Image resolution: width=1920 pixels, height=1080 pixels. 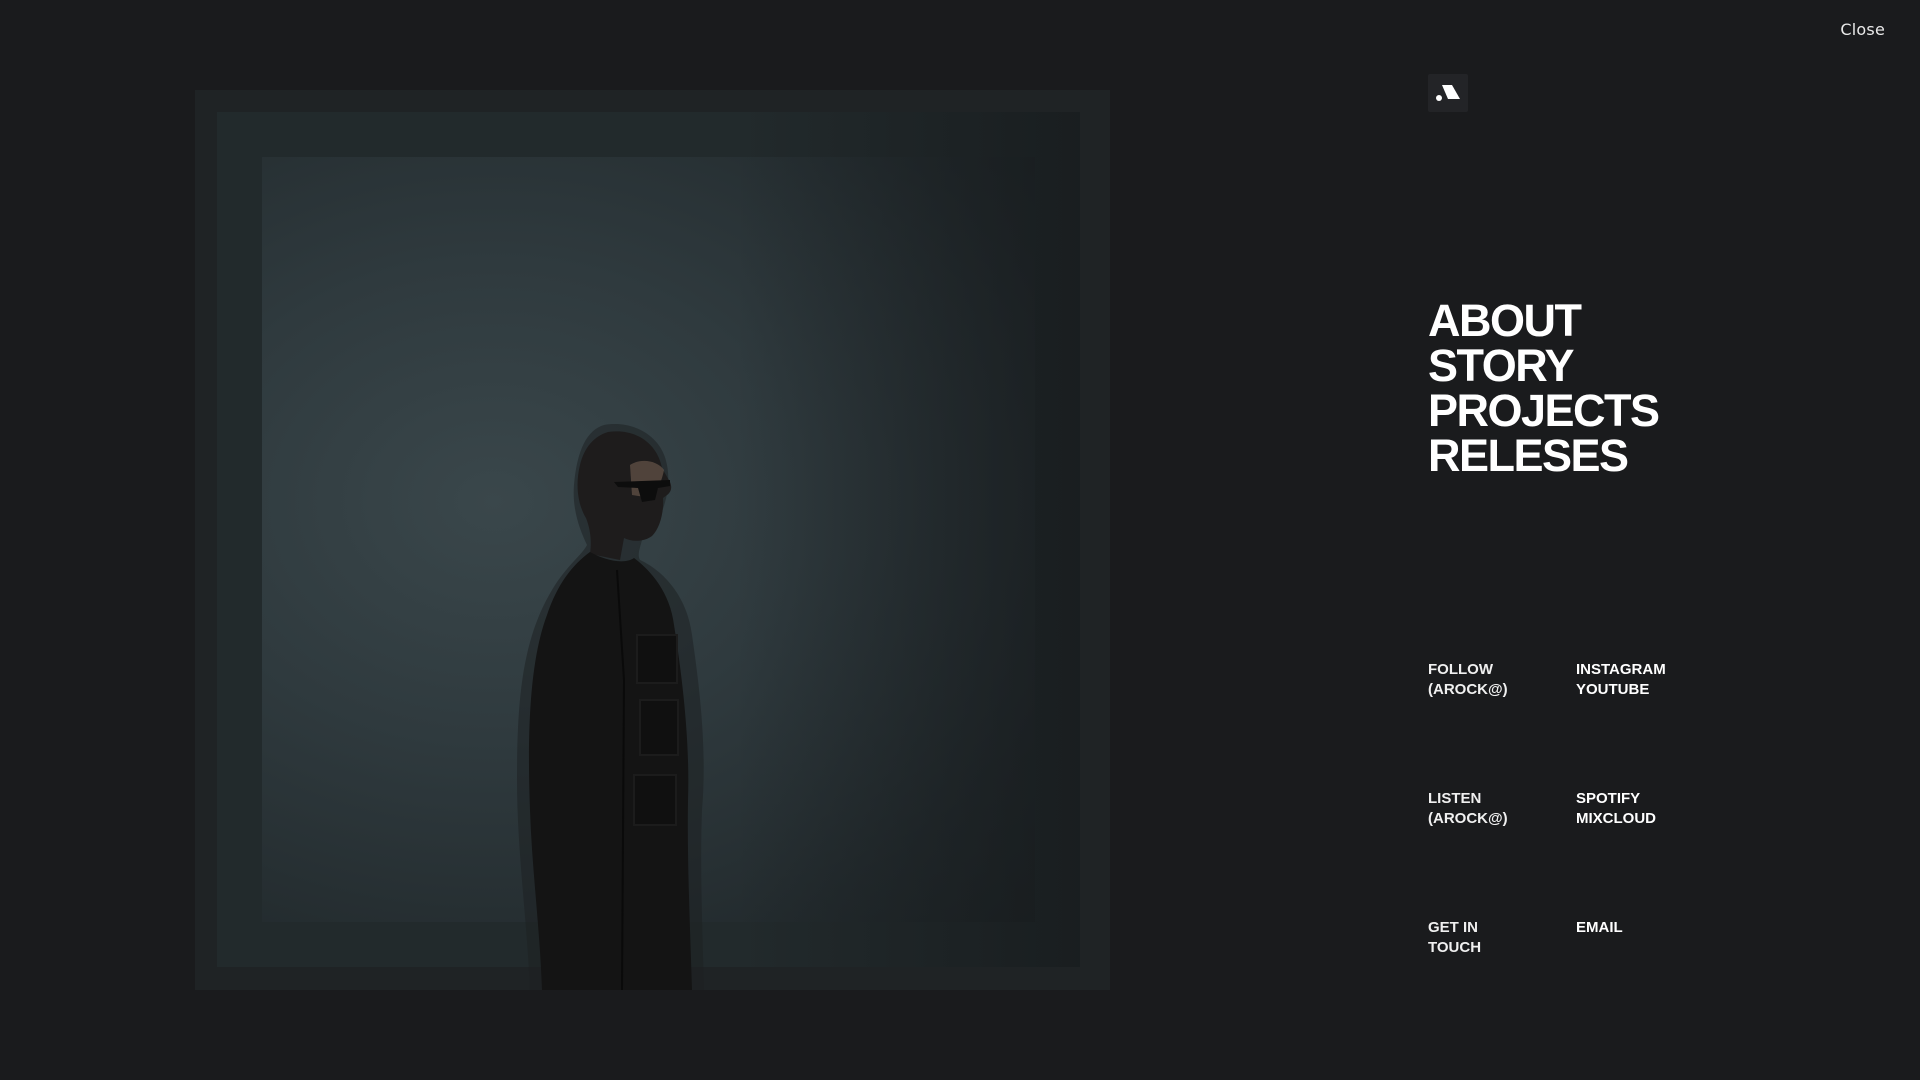 I want to click on brand-logo-icon, so click(x=1448, y=93).